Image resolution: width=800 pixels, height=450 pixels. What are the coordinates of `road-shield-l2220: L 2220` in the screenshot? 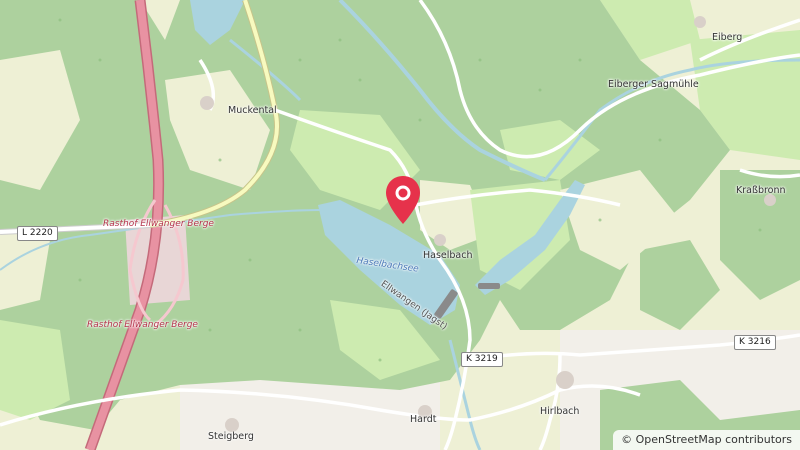 It's located at (37, 233).